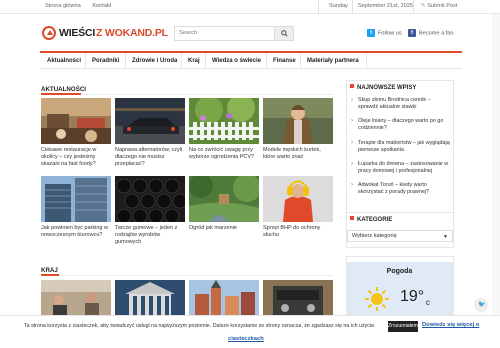 The width and height of the screenshot is (500, 348). What do you see at coordinates (442, 6) in the screenshot?
I see `submit-post-label: Submit Post` at bounding box center [442, 6].